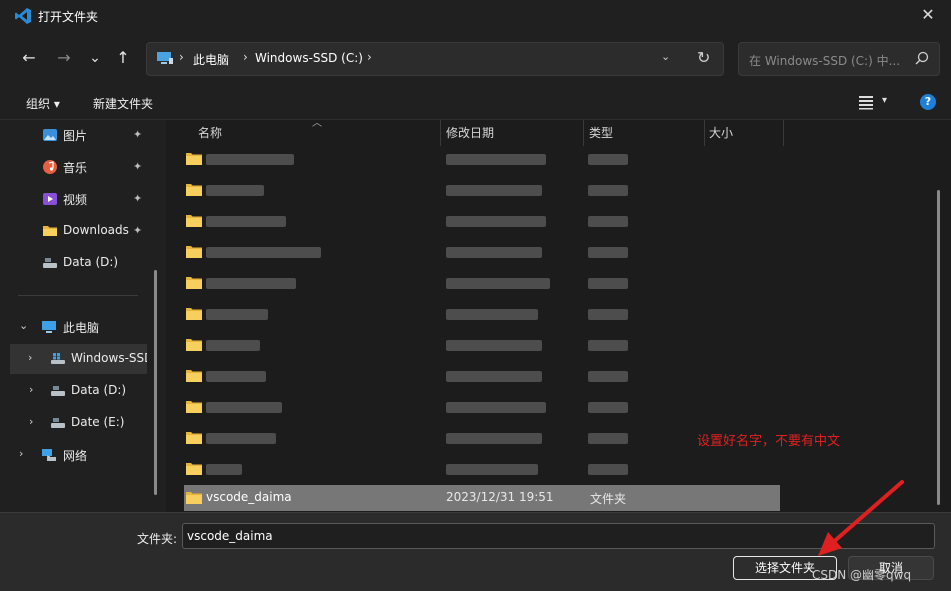 The height and width of the screenshot is (591, 951). I want to click on sidebar-item-network: › 网络, so click(75, 455).